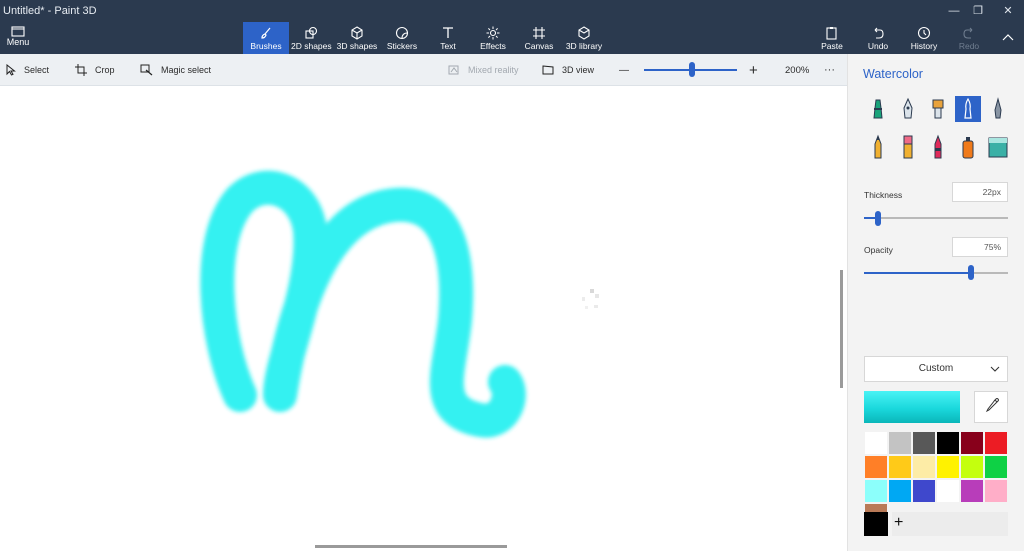 The height and width of the screenshot is (551, 1024). I want to click on tab-canvas: Canvas, so click(539, 38).